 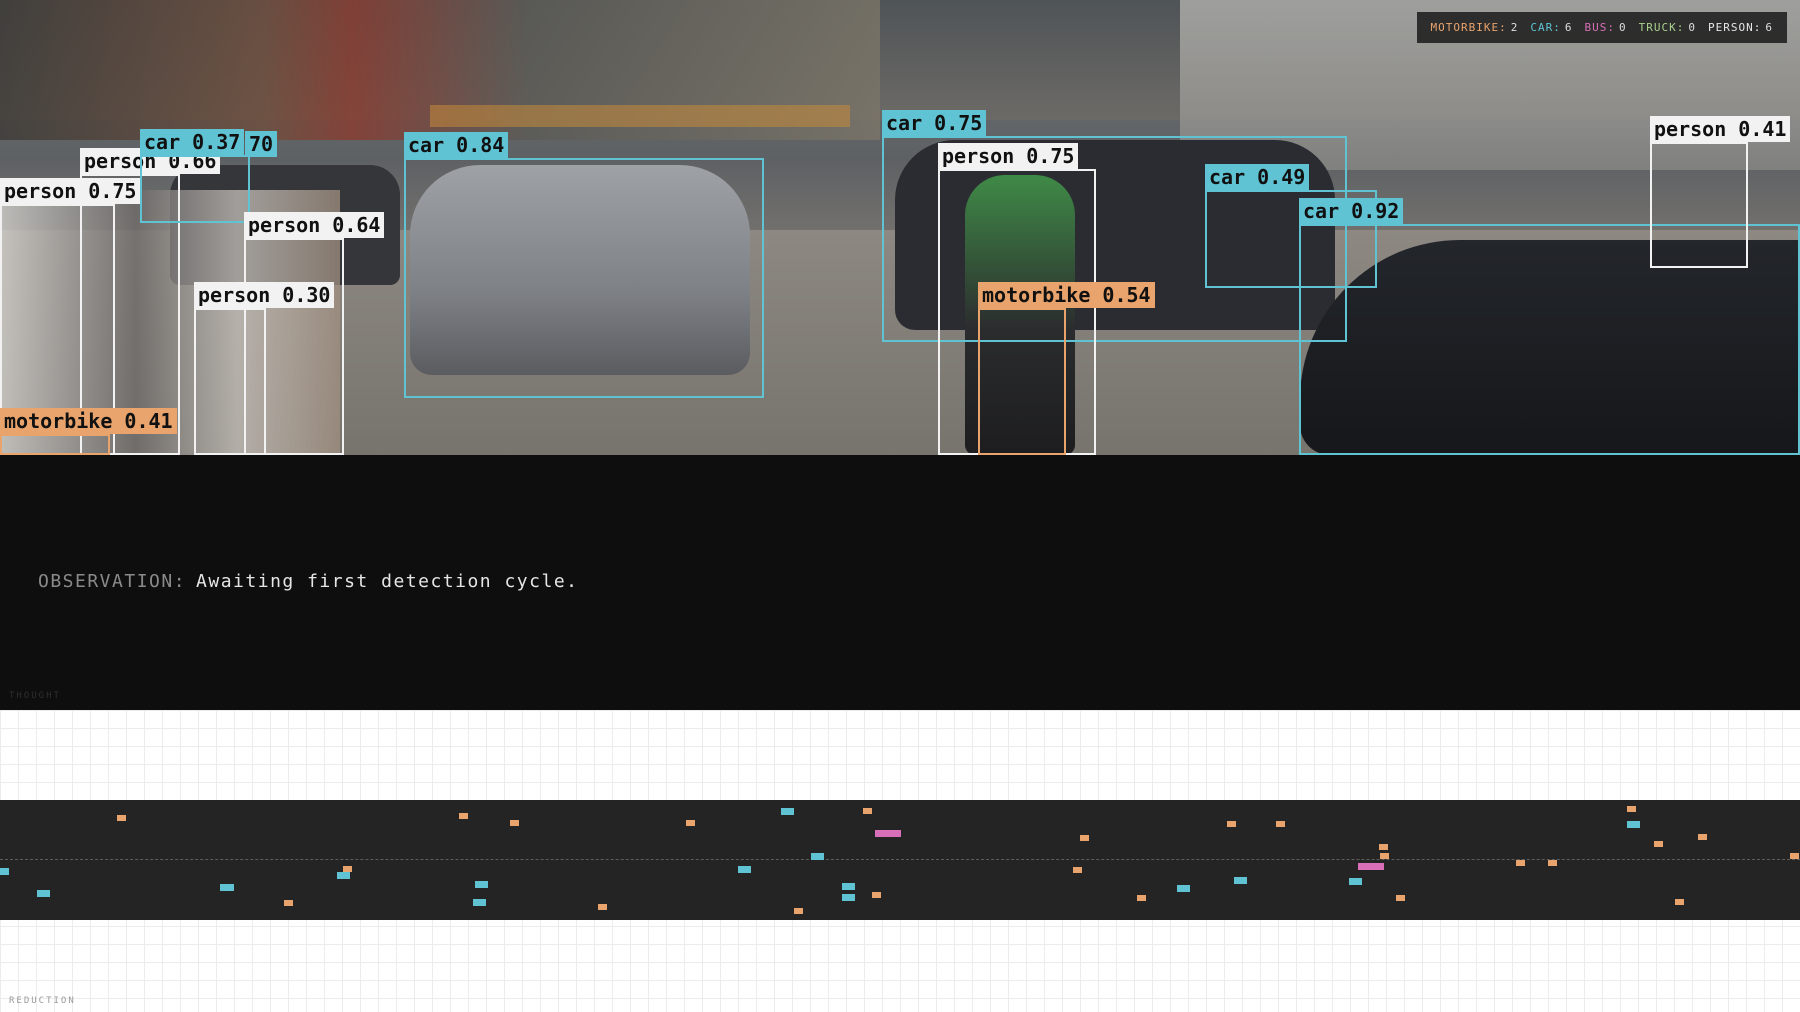 I want to click on detection-label: car 0.75, so click(x=934, y=123).